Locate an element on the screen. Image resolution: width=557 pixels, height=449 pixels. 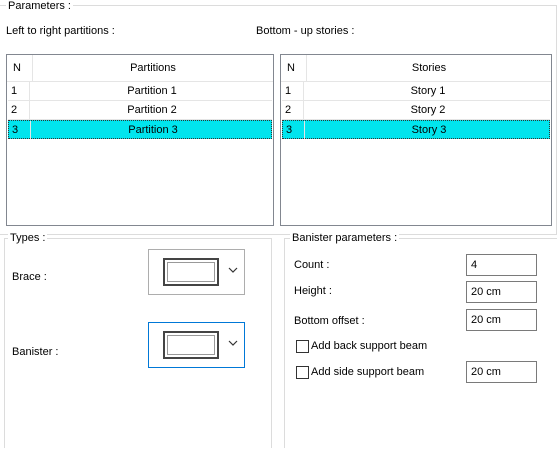
story-row-3-selected: 3 Story 3 is located at coordinates (416, 129).